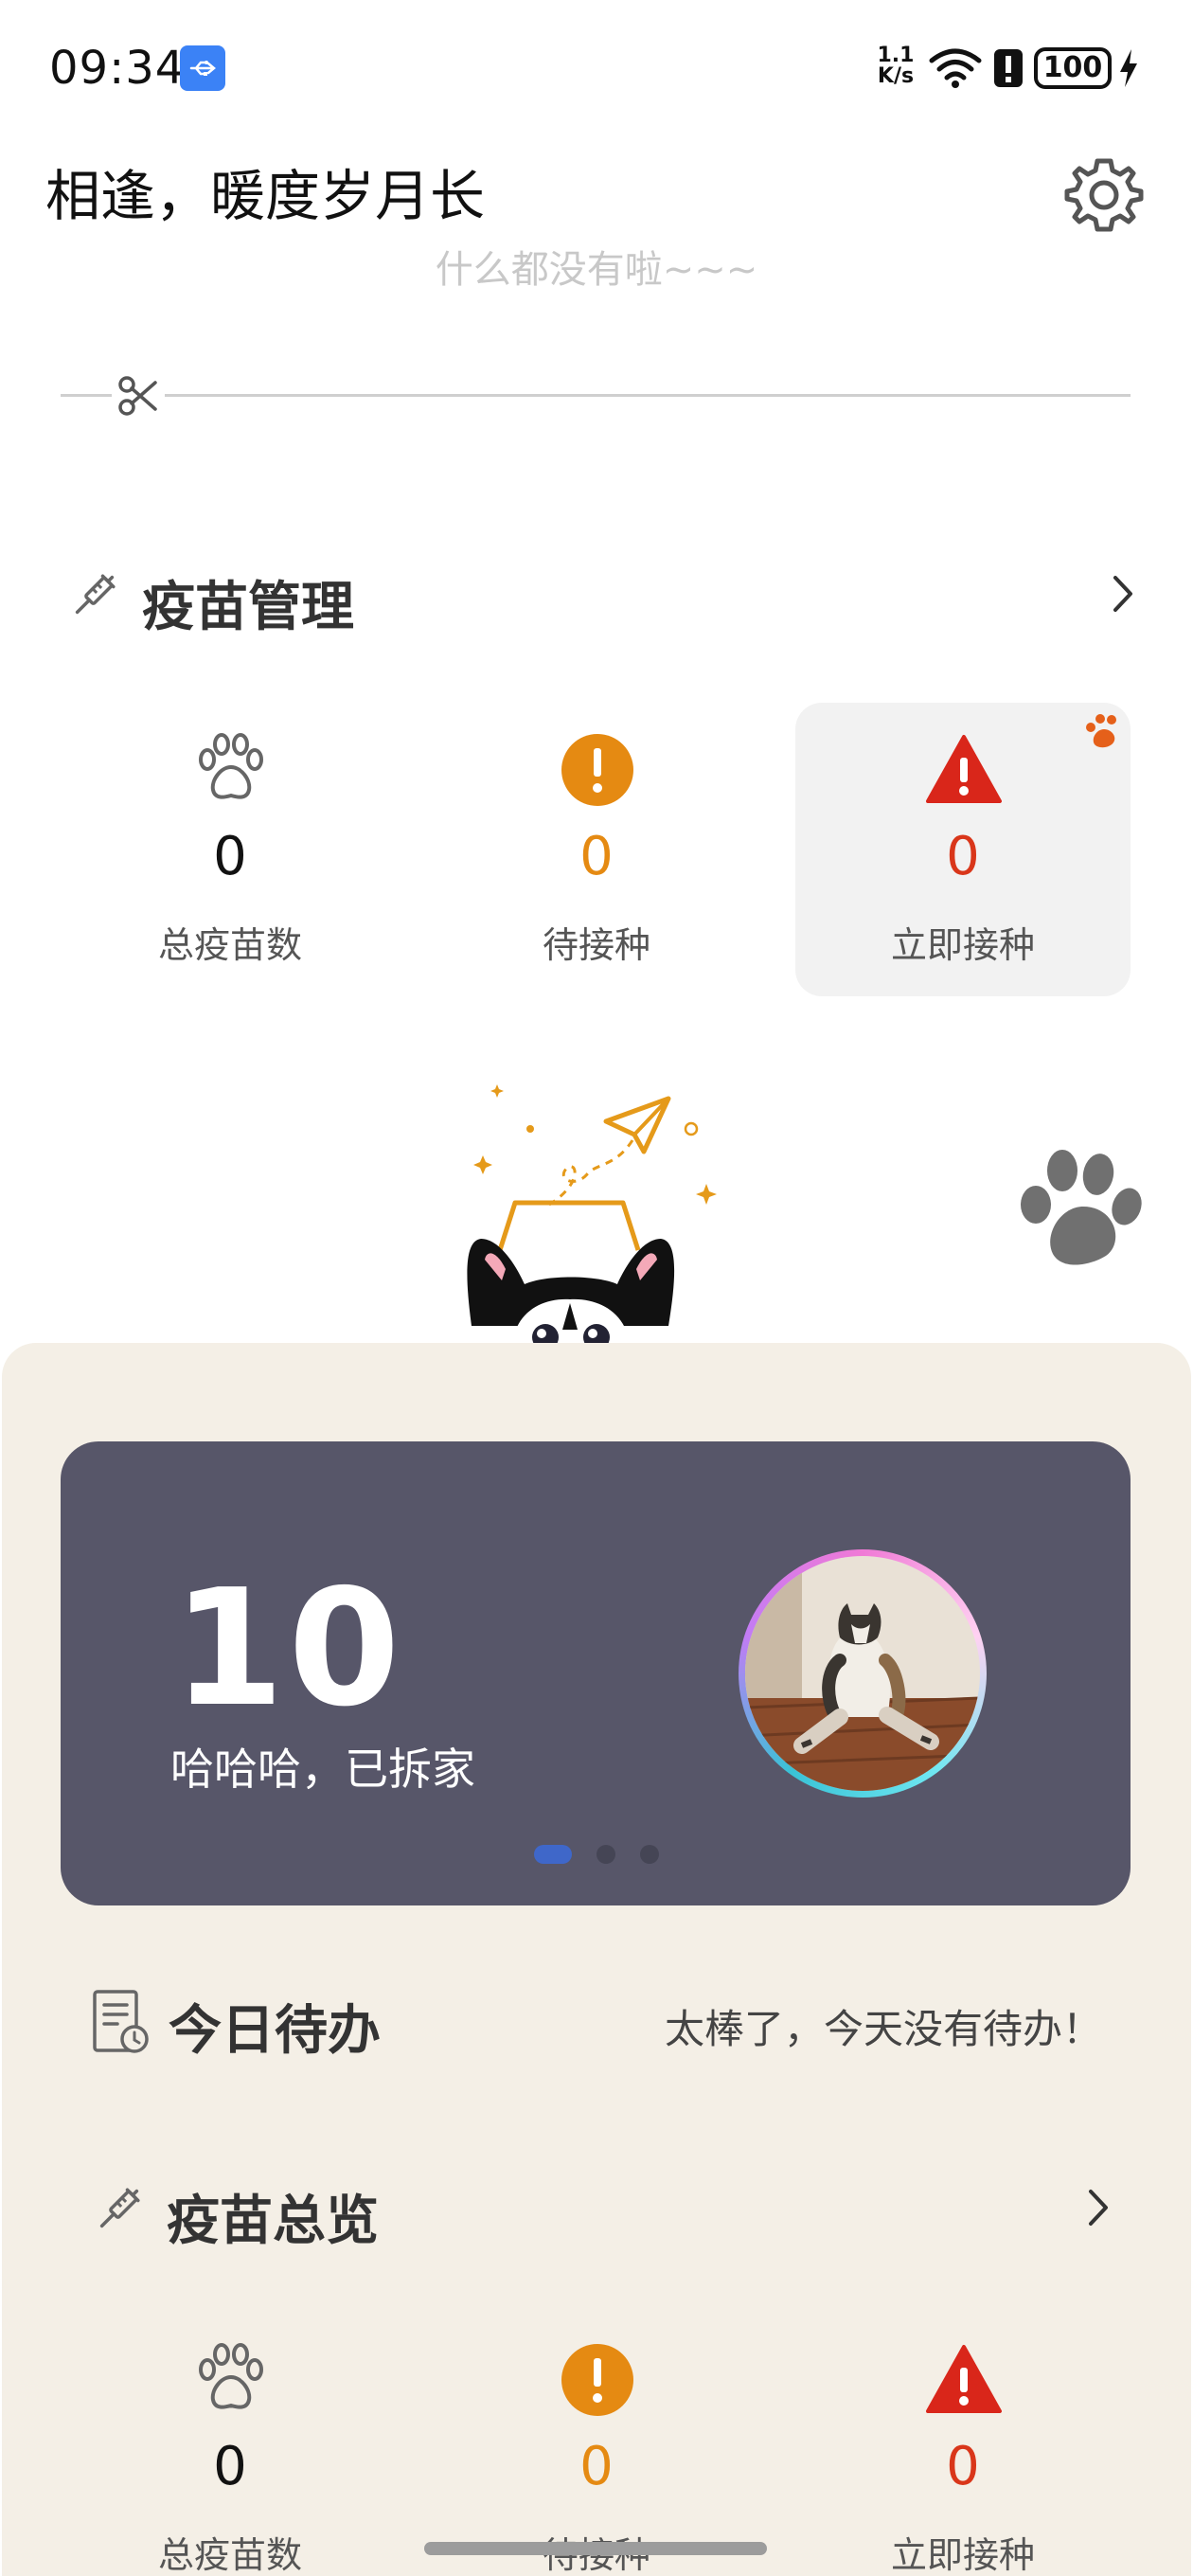 The width and height of the screenshot is (1193, 2576). Describe the element at coordinates (117, 68) in the screenshot. I see `status-time: 09:34` at that location.